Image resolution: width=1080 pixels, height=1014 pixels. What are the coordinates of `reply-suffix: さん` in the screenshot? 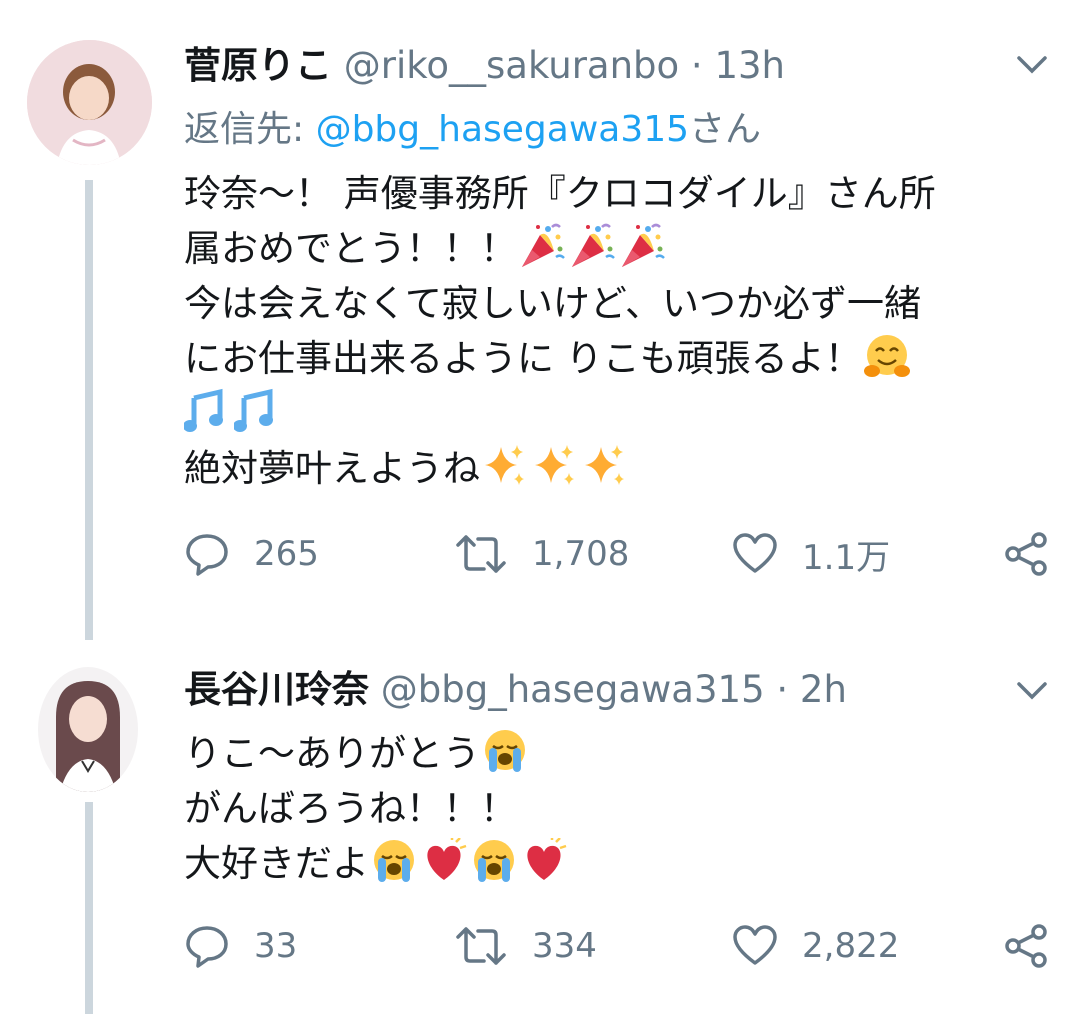 It's located at (725, 129).